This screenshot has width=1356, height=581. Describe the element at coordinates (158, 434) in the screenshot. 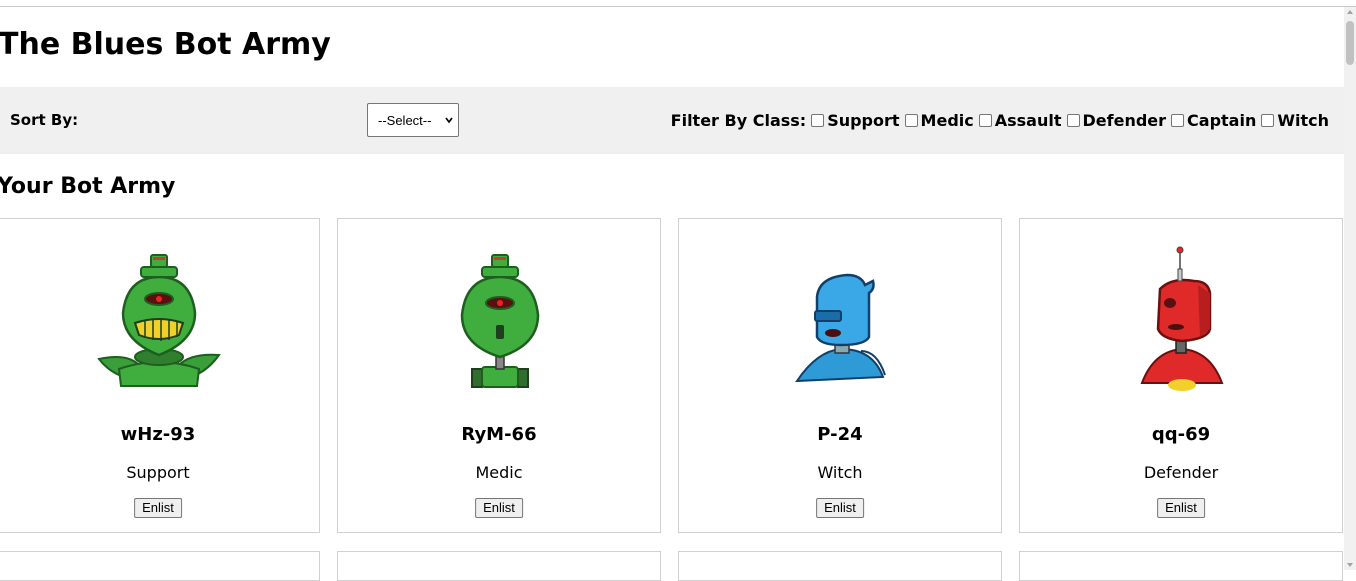

I see `bot-name: wHz-93` at that location.